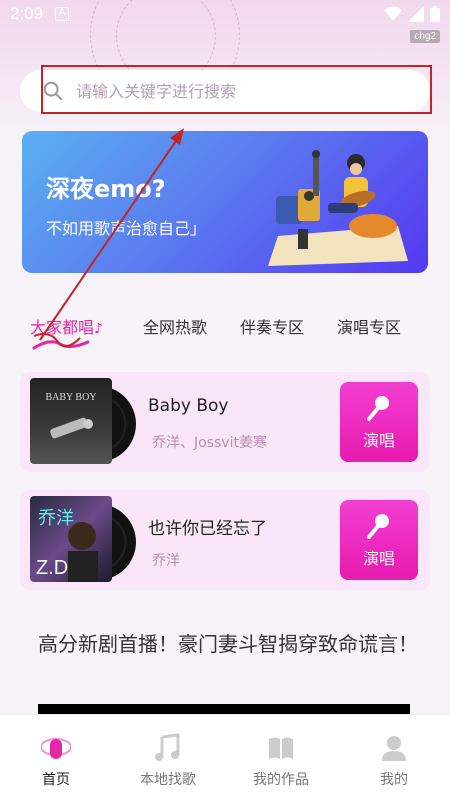 The height and width of the screenshot is (800, 450). I want to click on annotation-highlight-box, so click(236, 89).